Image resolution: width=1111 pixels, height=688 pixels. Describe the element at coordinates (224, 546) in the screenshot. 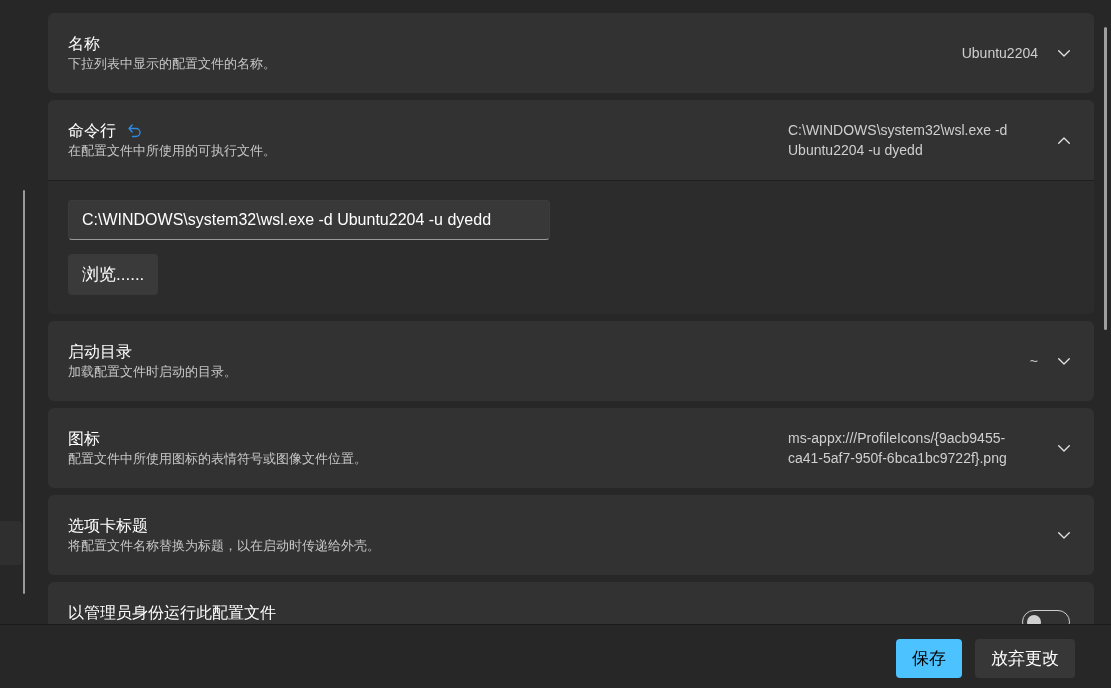

I see `setting-description: 将配置文件名称替换为标题，以在启动时传递给外壳。` at that location.